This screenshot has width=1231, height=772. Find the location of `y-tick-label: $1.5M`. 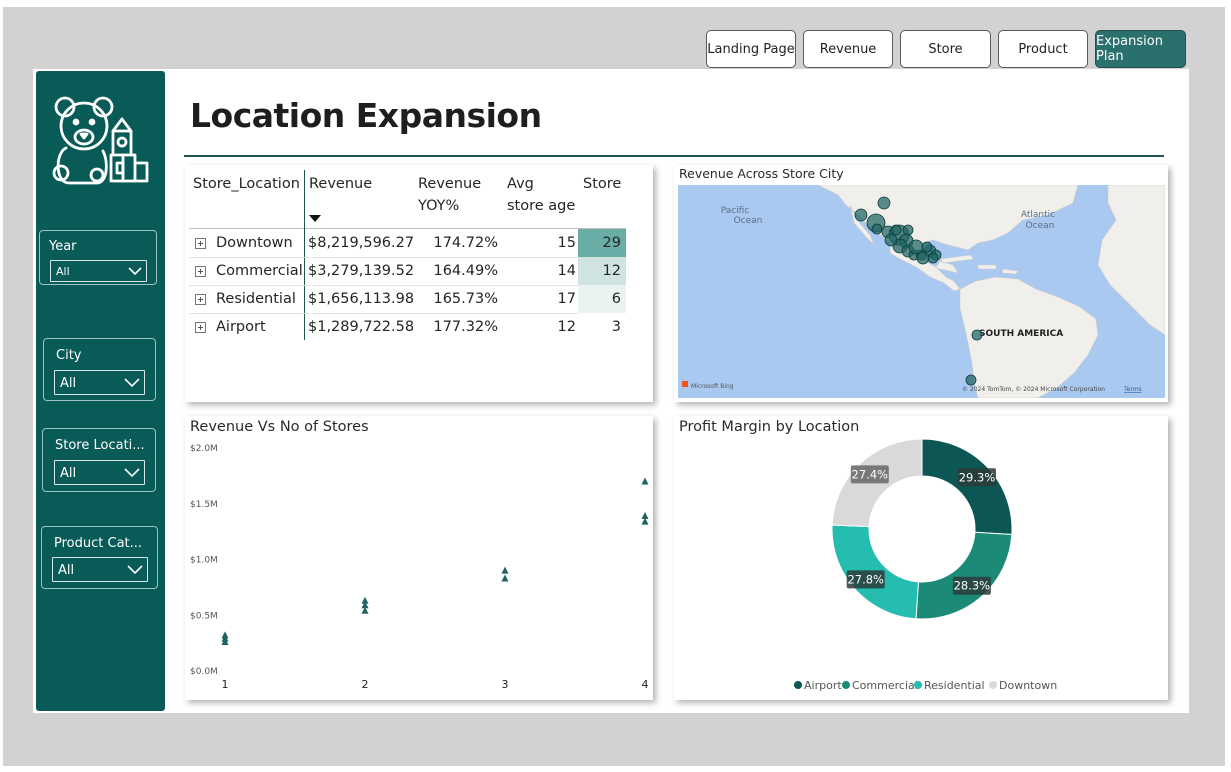

y-tick-label: $1.5M is located at coordinates (204, 505).